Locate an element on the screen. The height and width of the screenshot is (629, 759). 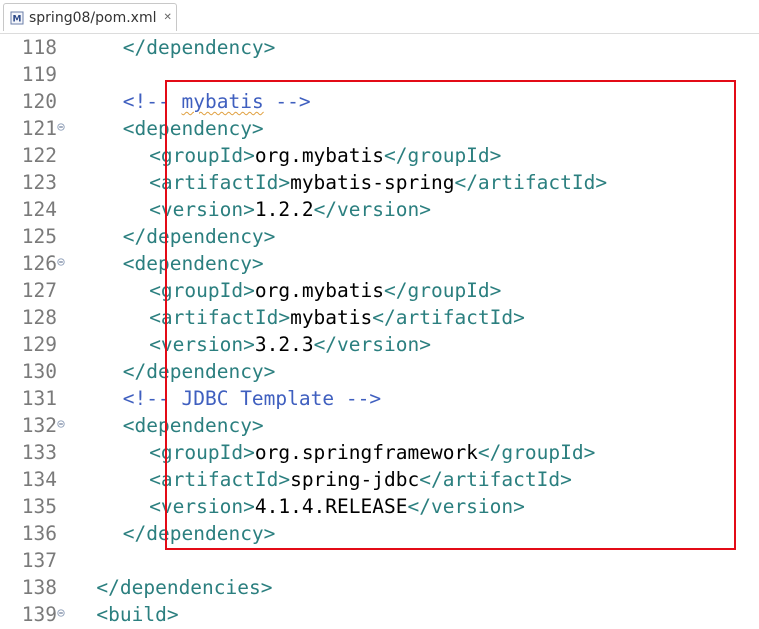
xml-text: 1.2.2 is located at coordinates (284, 209).